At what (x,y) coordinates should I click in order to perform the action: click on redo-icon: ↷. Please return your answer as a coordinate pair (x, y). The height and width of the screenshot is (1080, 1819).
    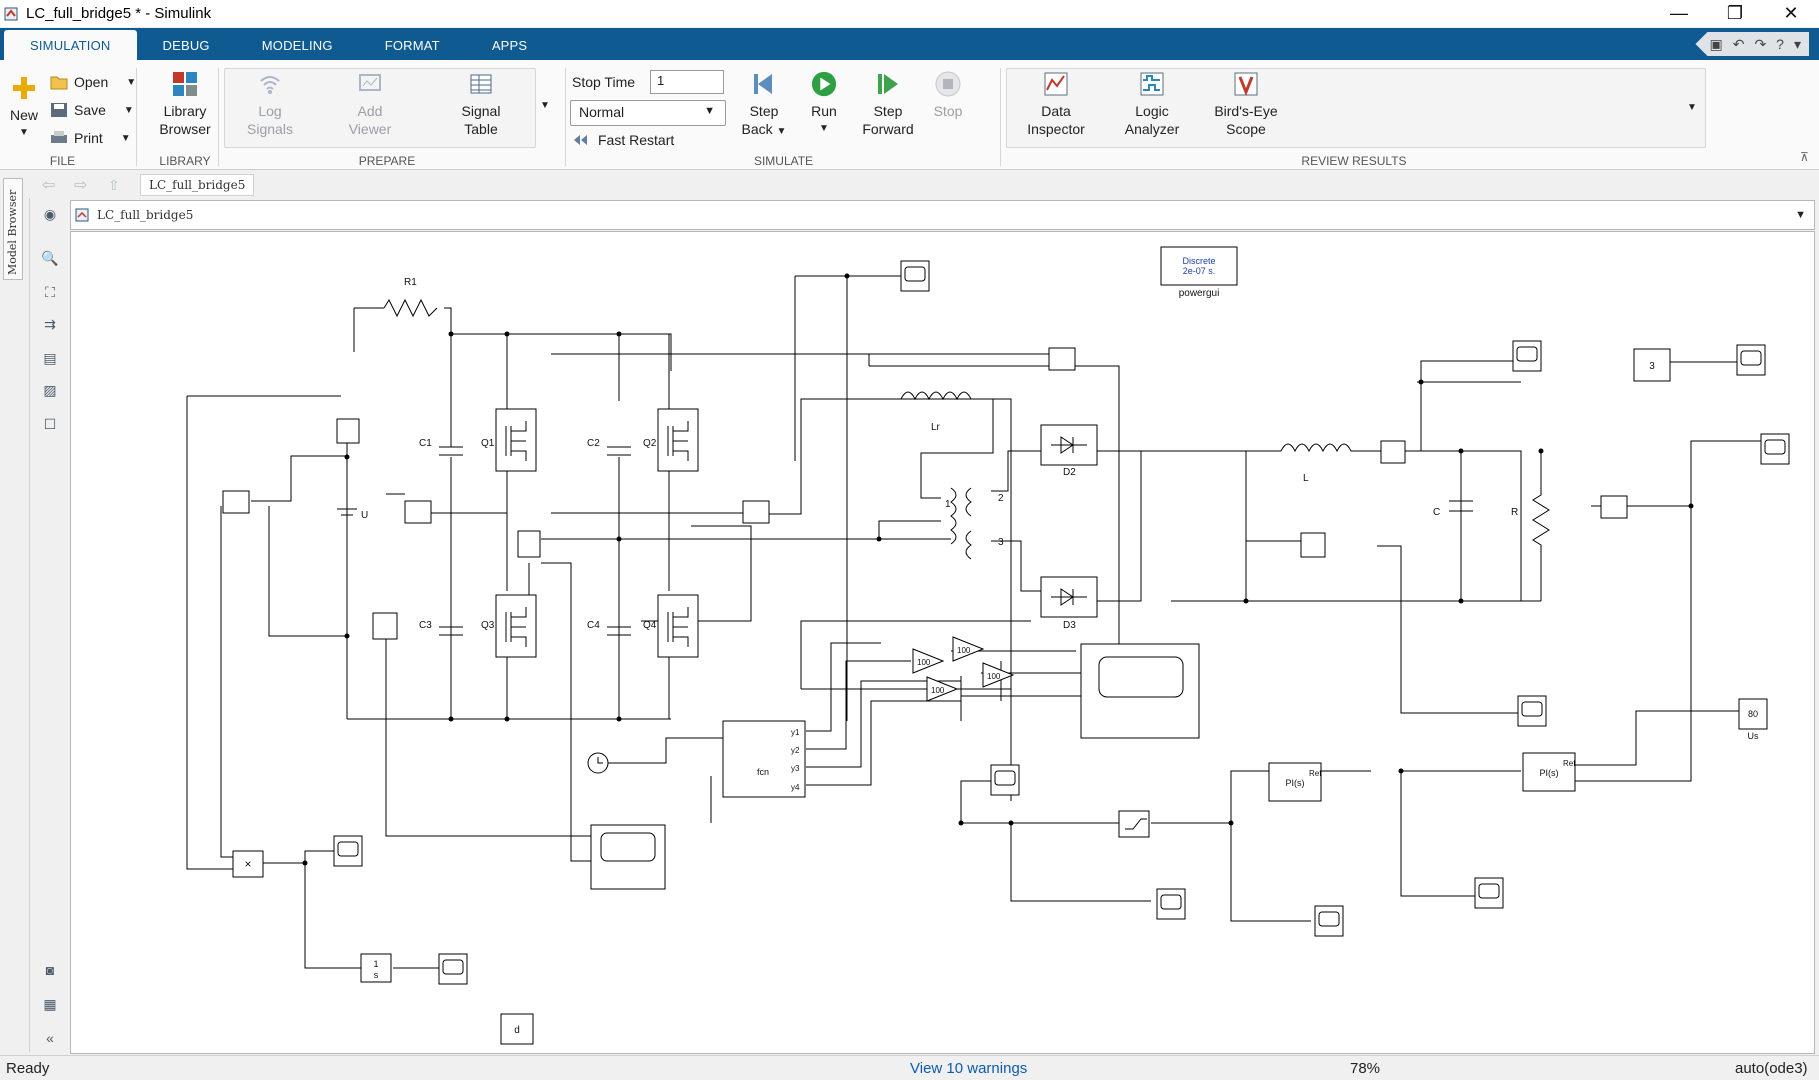
    Looking at the image, I should click on (1760, 44).